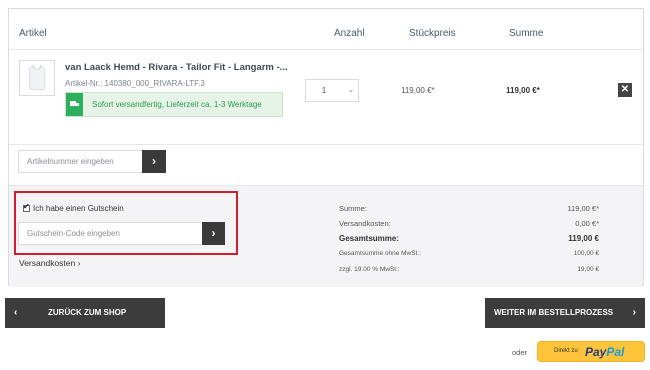  I want to click on summary-row: Versandkosten: 0,00 €*, so click(469, 225).